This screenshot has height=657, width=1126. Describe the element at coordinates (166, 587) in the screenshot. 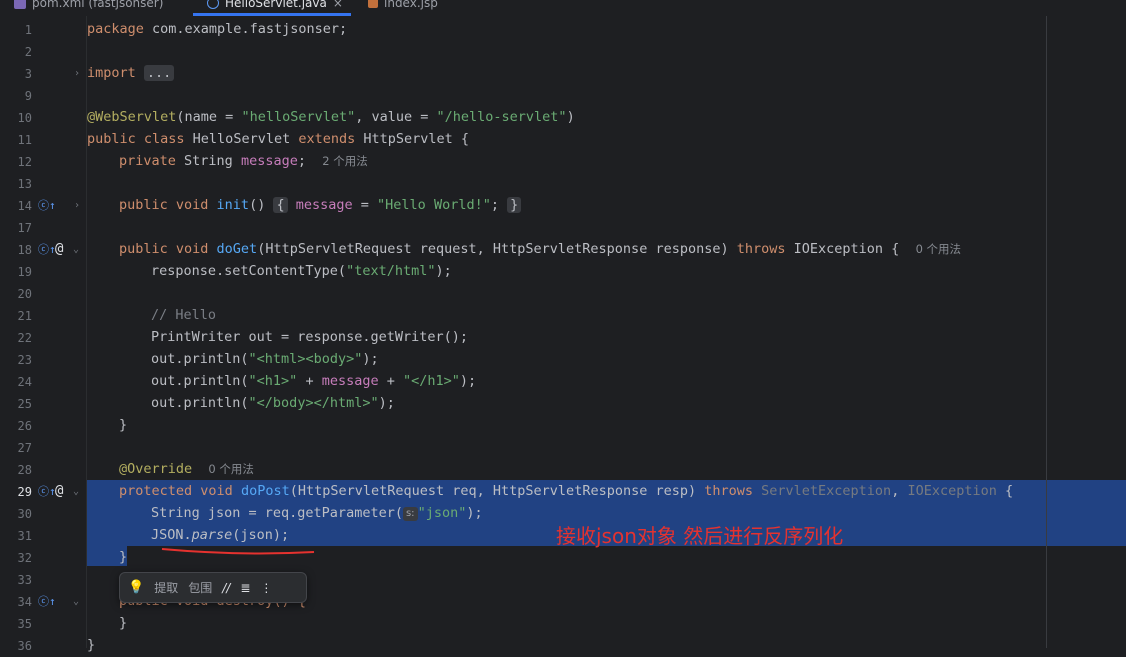

I see `extract-button: 提取` at that location.